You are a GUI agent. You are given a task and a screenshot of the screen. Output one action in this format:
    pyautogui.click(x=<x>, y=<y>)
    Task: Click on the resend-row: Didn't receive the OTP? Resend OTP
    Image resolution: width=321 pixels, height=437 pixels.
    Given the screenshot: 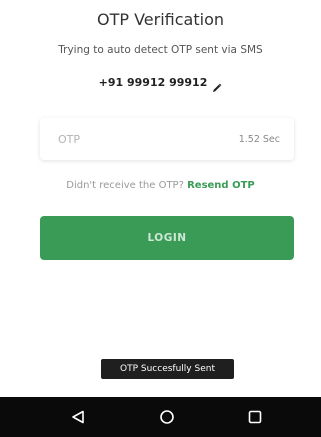 What is the action you would take?
    pyautogui.click(x=160, y=185)
    